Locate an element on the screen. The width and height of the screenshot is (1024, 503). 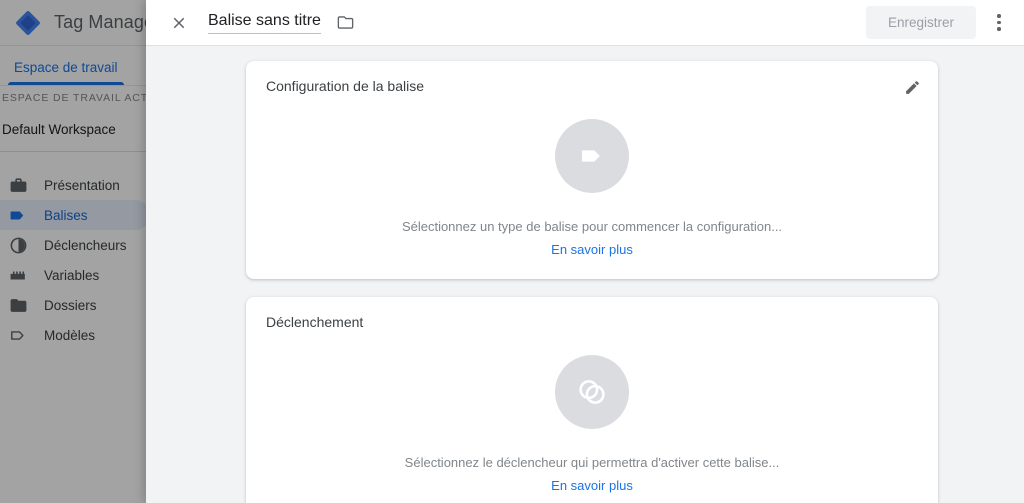
trigger-placeholder-icon is located at coordinates (592, 392).